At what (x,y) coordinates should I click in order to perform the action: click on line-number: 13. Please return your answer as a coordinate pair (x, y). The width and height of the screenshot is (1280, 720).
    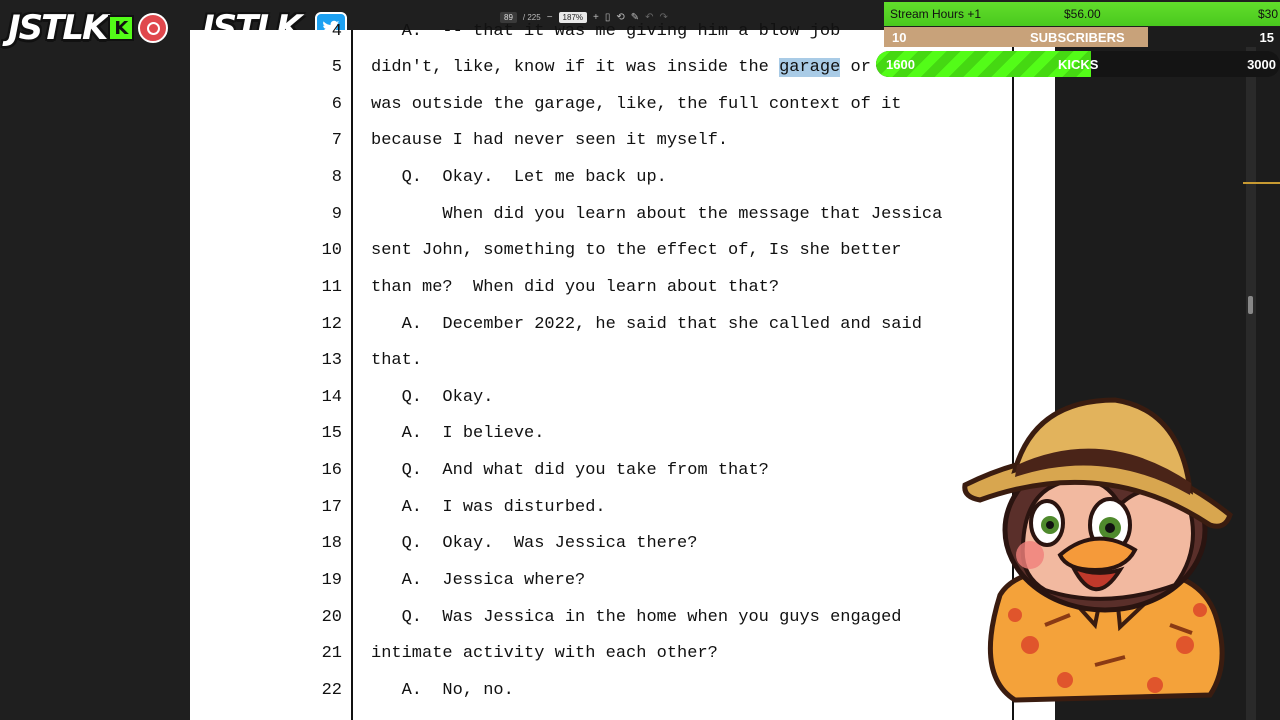
    Looking at the image, I should click on (331, 360).